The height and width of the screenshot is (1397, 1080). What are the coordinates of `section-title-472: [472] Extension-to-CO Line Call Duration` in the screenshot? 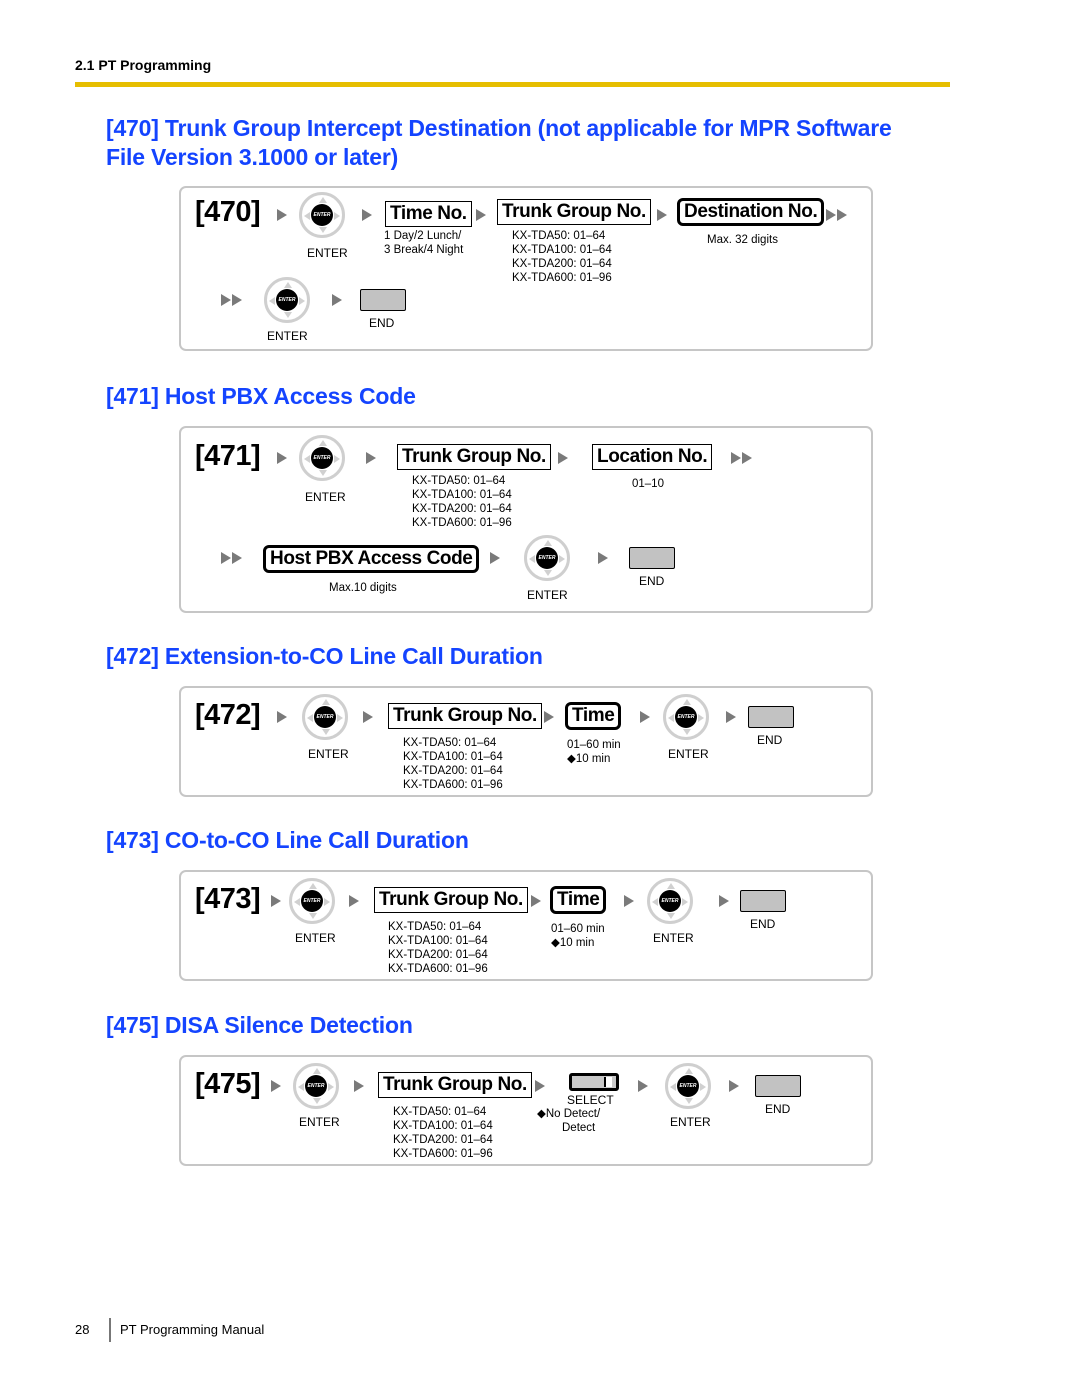 It's located at (324, 656).